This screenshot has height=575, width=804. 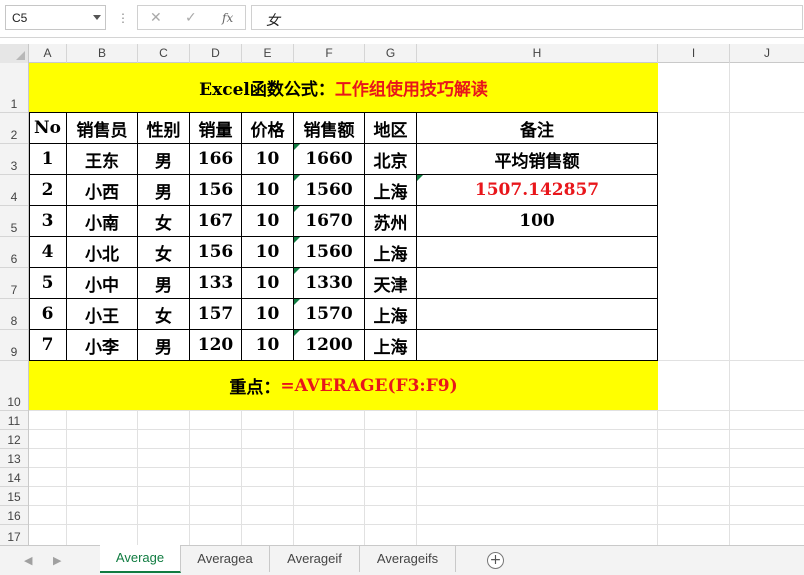 I want to click on table-cell: 6, so click(x=48, y=314).